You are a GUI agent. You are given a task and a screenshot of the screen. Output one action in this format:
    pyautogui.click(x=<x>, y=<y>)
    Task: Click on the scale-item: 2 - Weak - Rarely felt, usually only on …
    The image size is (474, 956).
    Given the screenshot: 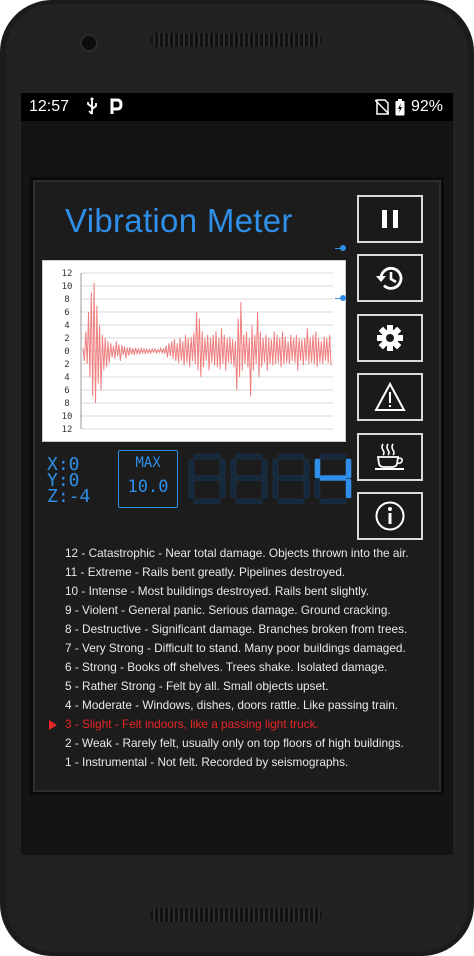 What is the action you would take?
    pyautogui.click(x=242, y=743)
    